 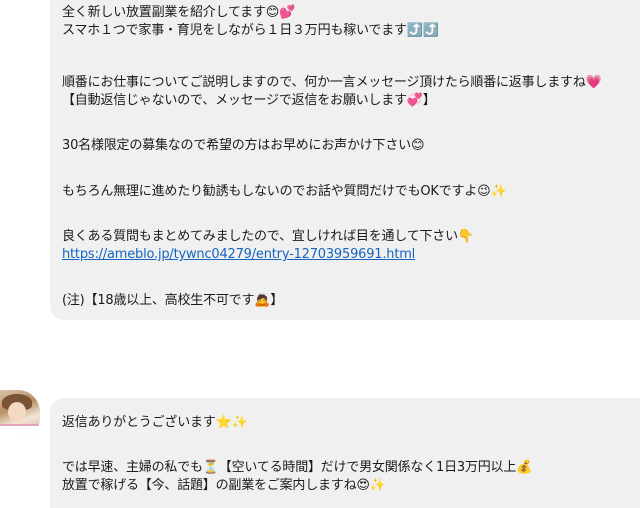 I want to click on sender-avatar, so click(x=20, y=415).